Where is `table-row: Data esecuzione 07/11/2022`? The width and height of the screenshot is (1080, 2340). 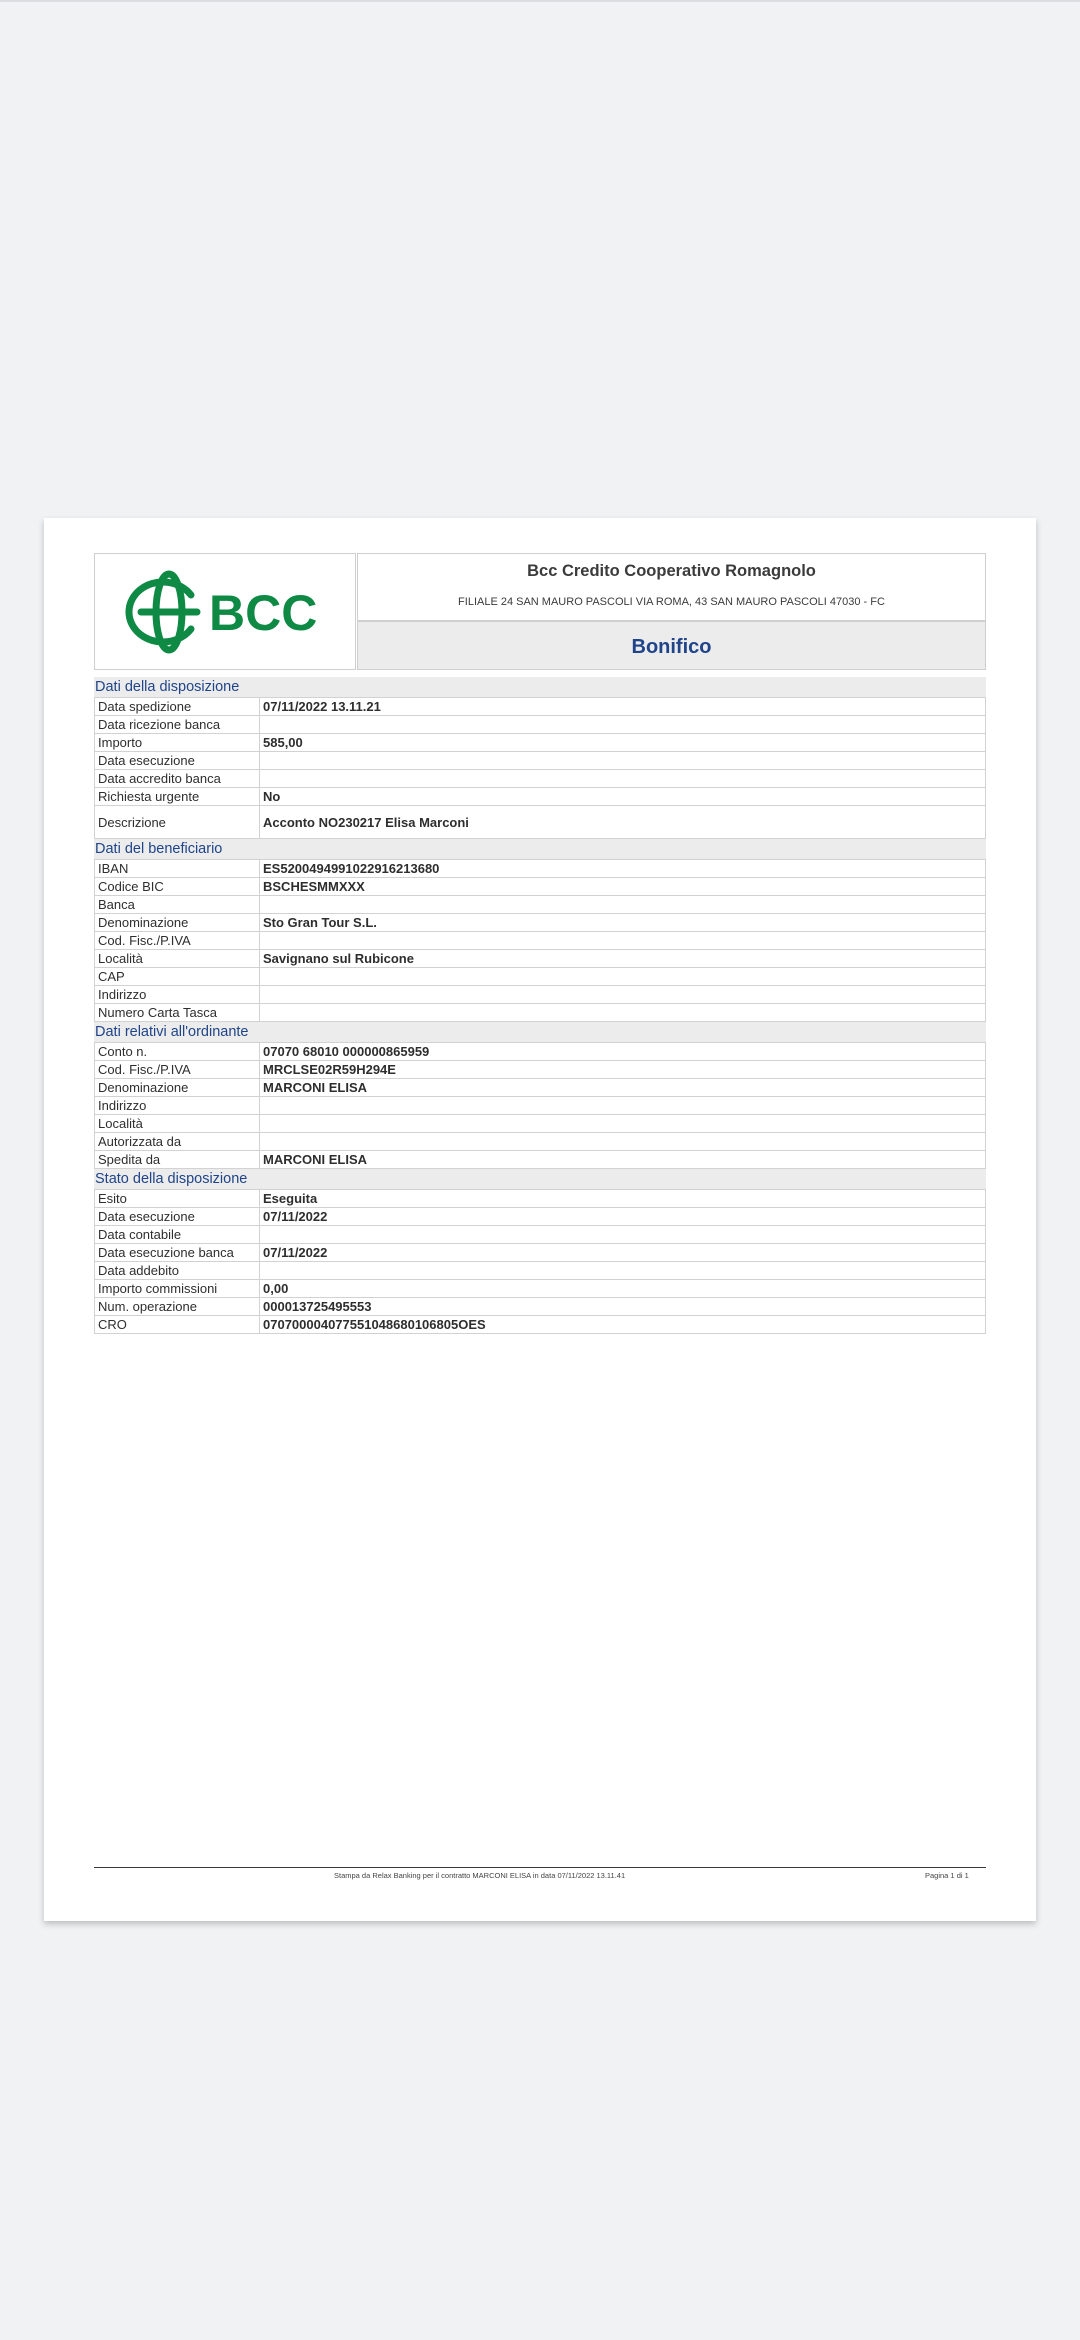
table-row: Data esecuzione 07/11/2022 is located at coordinates (540, 1216).